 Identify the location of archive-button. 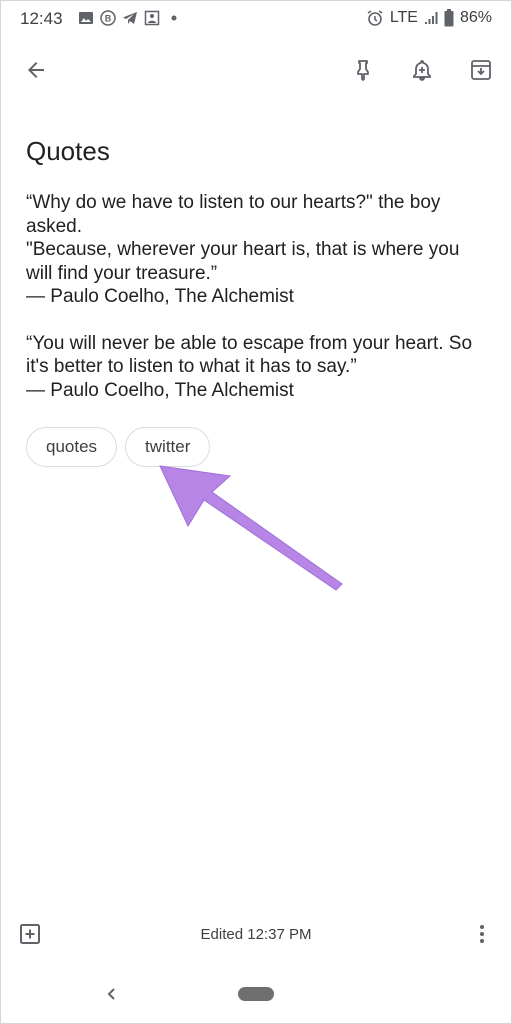
(481, 70).